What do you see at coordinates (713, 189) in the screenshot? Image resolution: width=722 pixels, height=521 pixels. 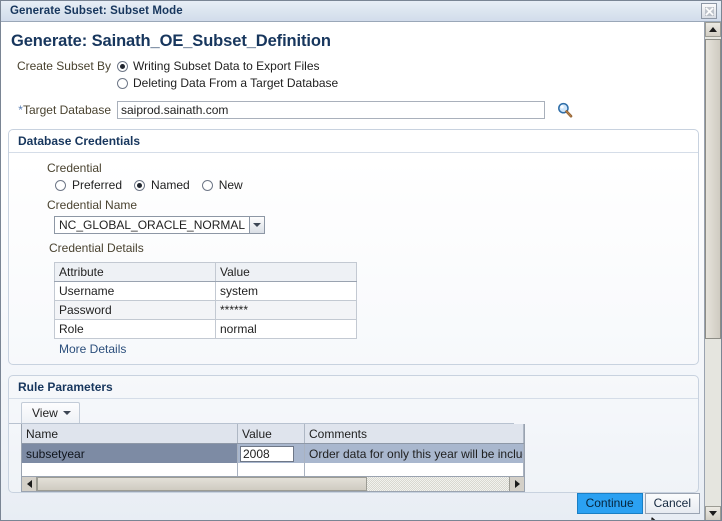 I see `vertical-scroll-thumb` at bounding box center [713, 189].